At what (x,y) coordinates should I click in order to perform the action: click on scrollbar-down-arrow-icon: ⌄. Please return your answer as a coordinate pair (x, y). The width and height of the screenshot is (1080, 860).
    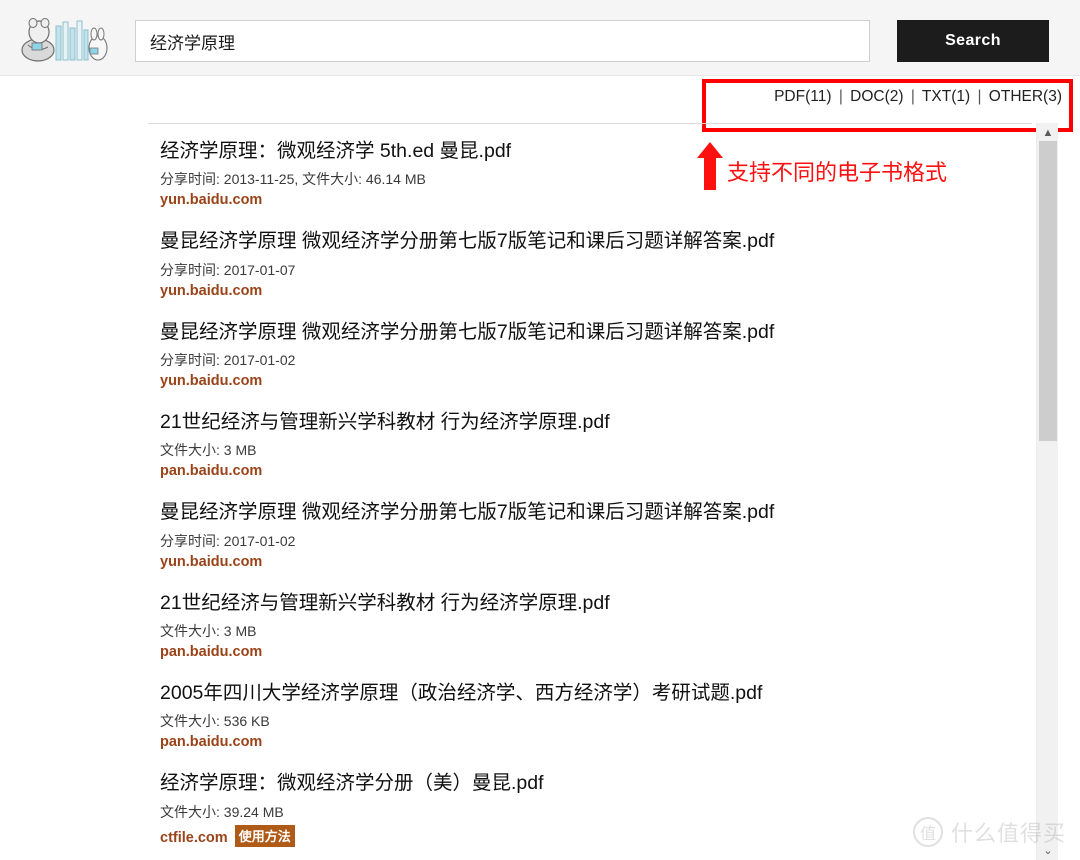
    Looking at the image, I should click on (1048, 850).